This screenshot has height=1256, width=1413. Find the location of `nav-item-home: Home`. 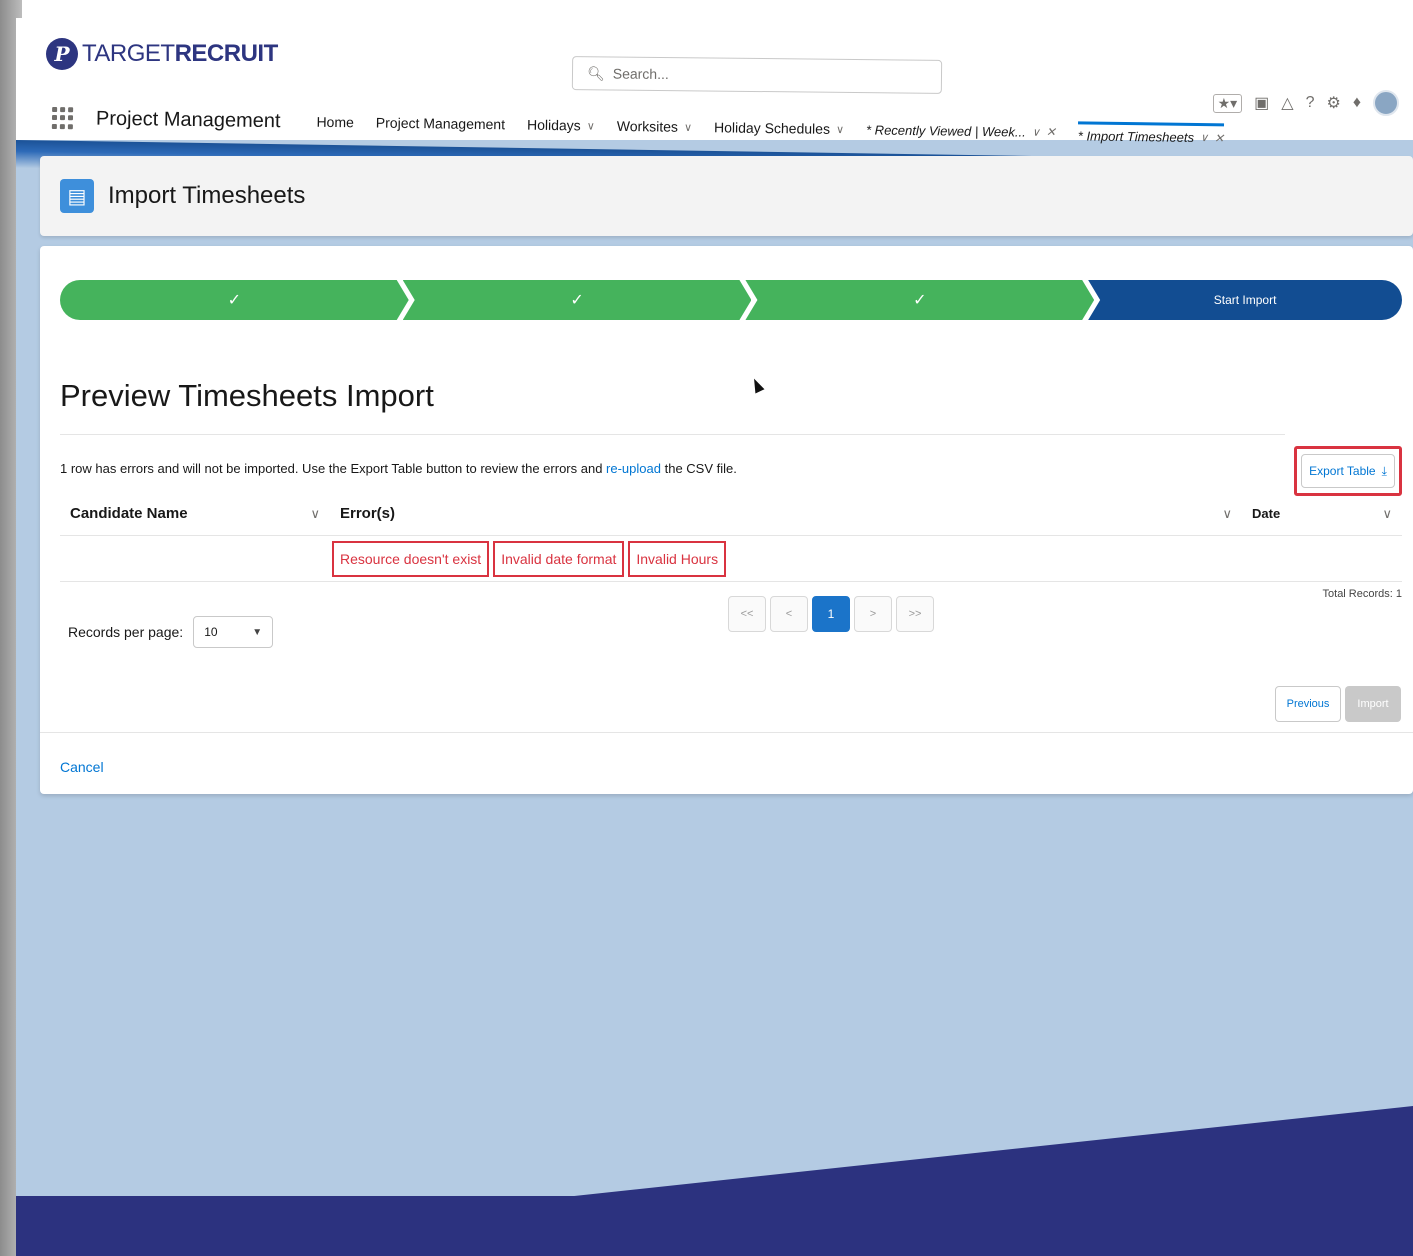

nav-item-home: Home is located at coordinates (335, 122).